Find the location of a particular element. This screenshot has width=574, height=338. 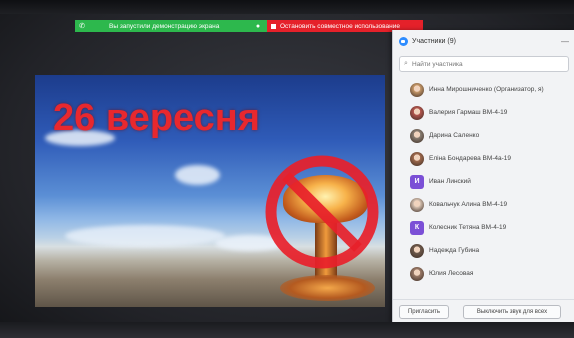

monitor-bezel-top is located at coordinates (287, 7).